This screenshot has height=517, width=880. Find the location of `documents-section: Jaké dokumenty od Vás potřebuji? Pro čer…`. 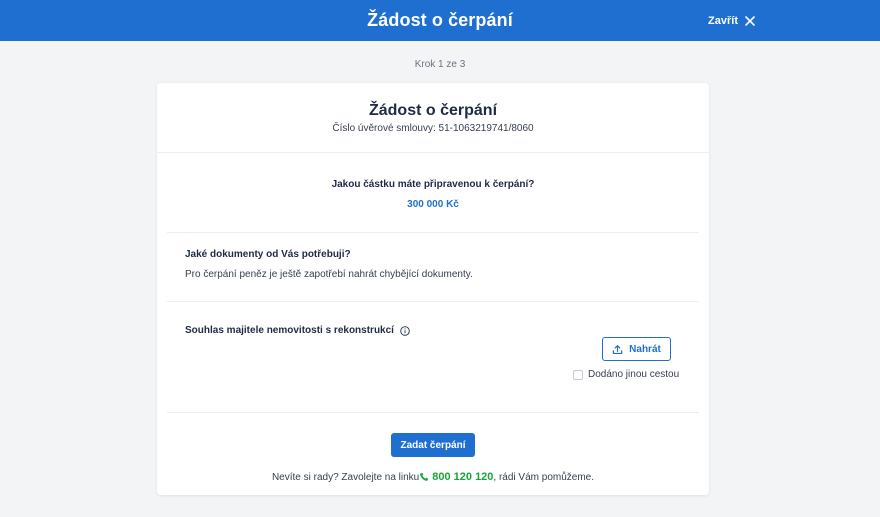

documents-section: Jaké dokumenty od Vás potřebuji? Pro čer… is located at coordinates (433, 267).